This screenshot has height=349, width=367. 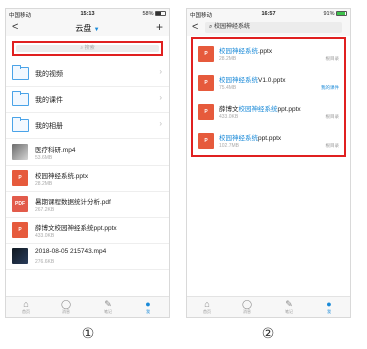 What do you see at coordinates (44, 158) in the screenshot?
I see `file-size: 53.6MB` at bounding box center [44, 158].